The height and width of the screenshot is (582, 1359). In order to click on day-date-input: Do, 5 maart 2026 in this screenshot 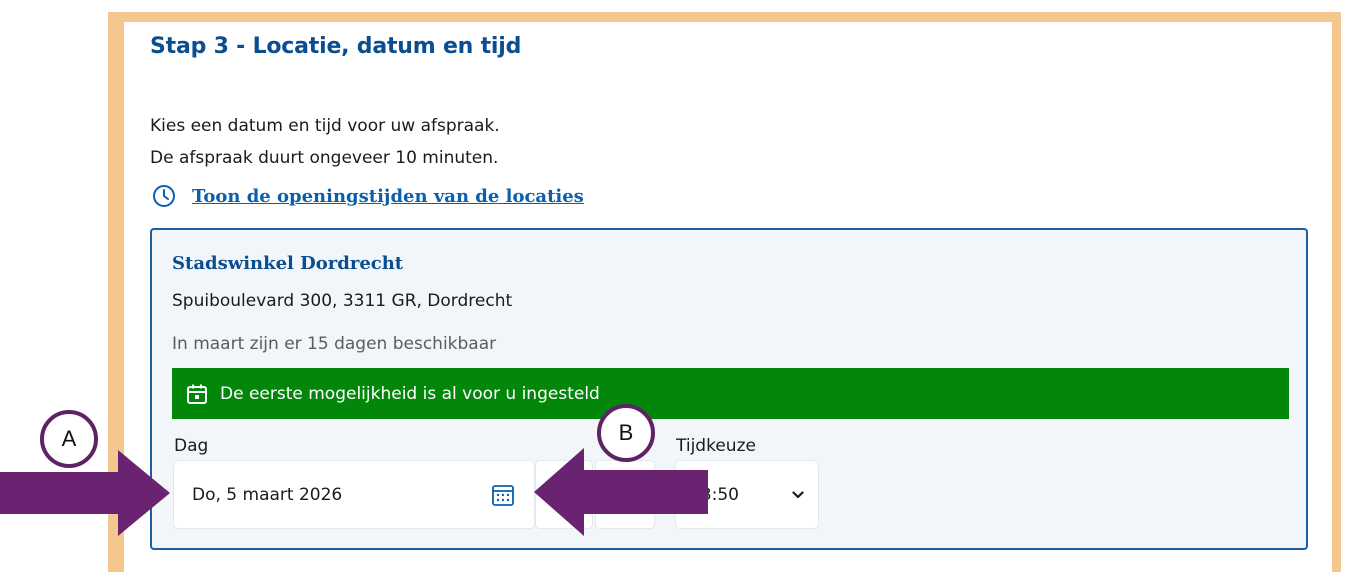, I will do `click(354, 494)`.